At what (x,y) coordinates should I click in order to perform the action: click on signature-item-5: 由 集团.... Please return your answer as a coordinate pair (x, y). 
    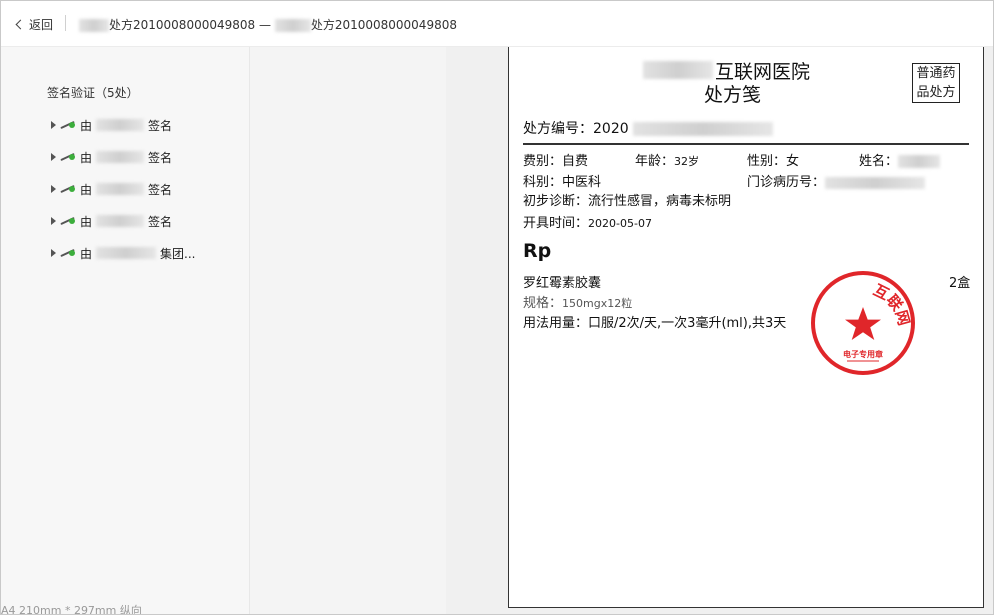
    Looking at the image, I should click on (123, 253).